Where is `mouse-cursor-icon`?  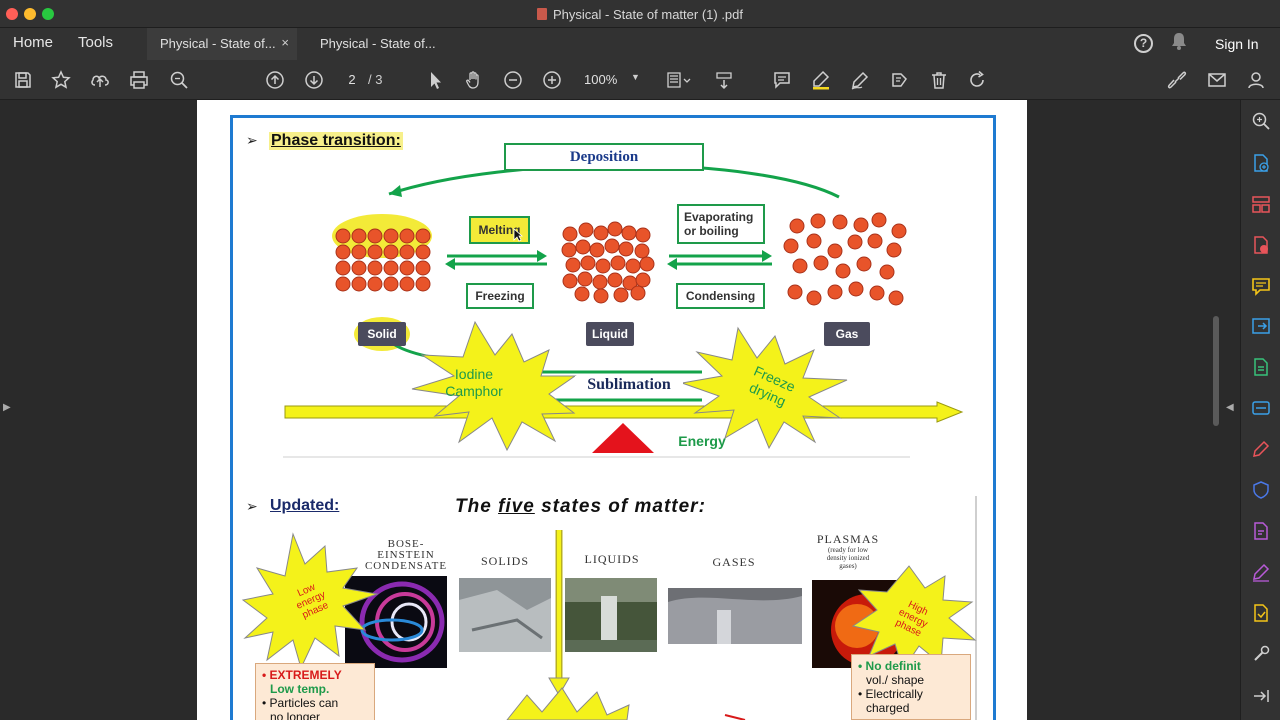 mouse-cursor-icon is located at coordinates (518, 235).